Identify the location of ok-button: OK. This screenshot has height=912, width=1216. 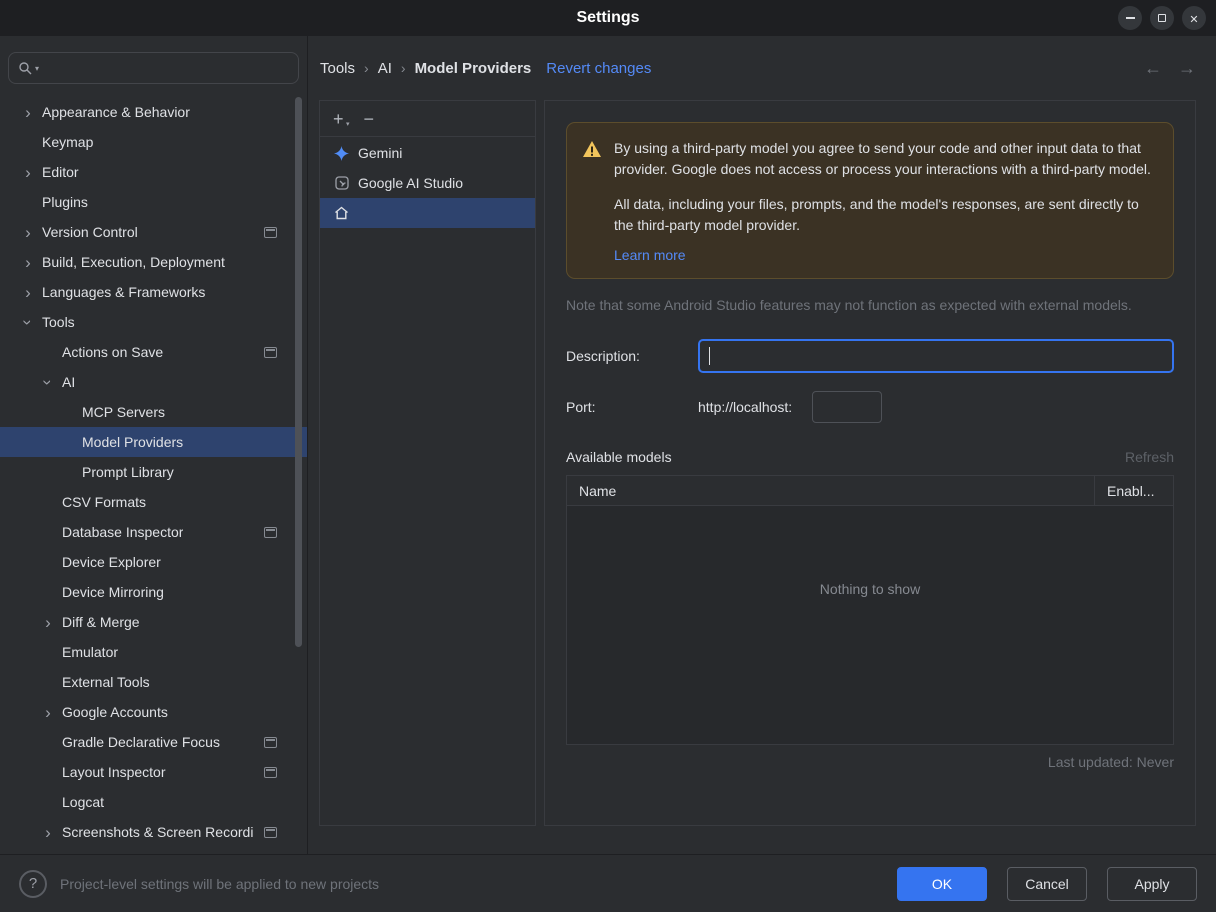
(942, 883).